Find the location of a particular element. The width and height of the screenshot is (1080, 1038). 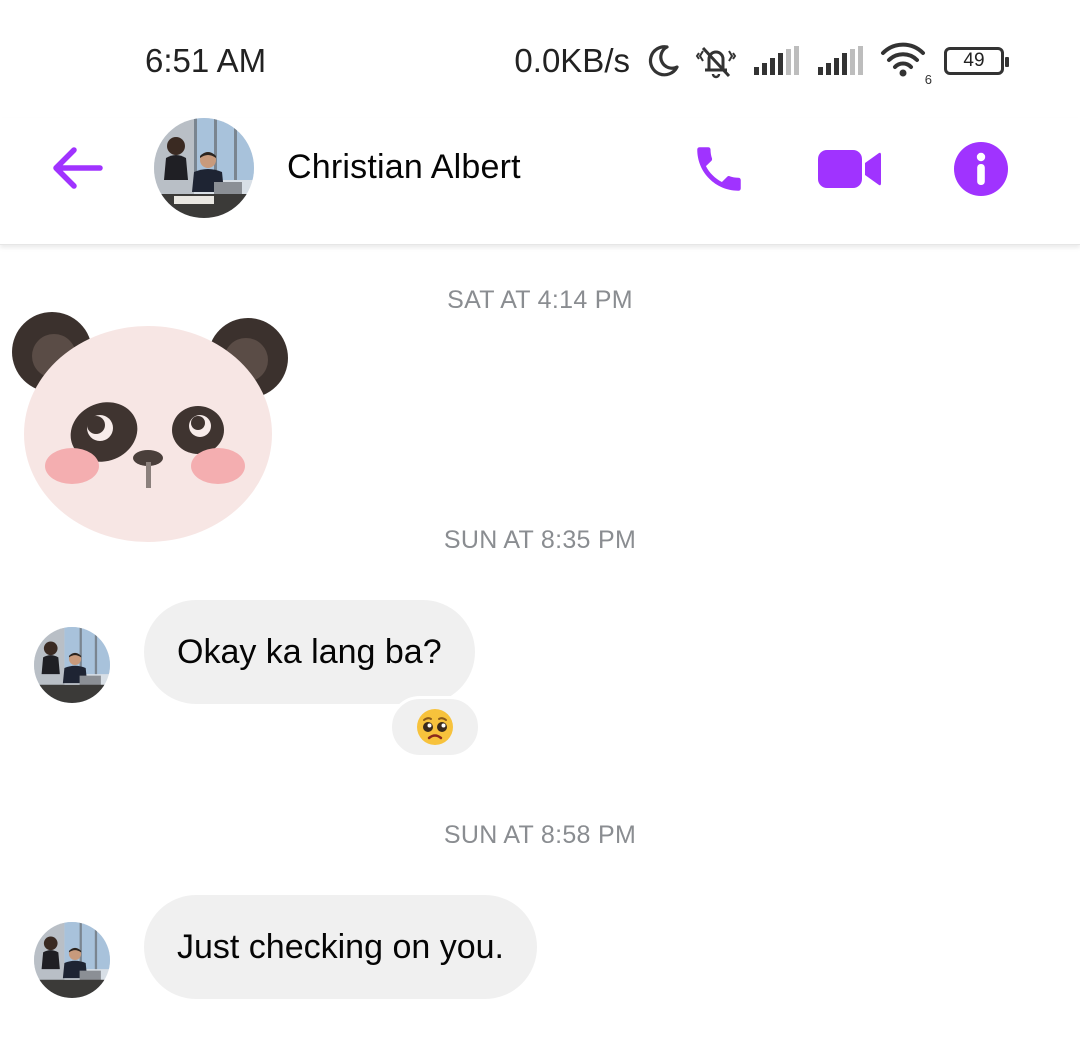

battery-level: 49 is located at coordinates (974, 60).